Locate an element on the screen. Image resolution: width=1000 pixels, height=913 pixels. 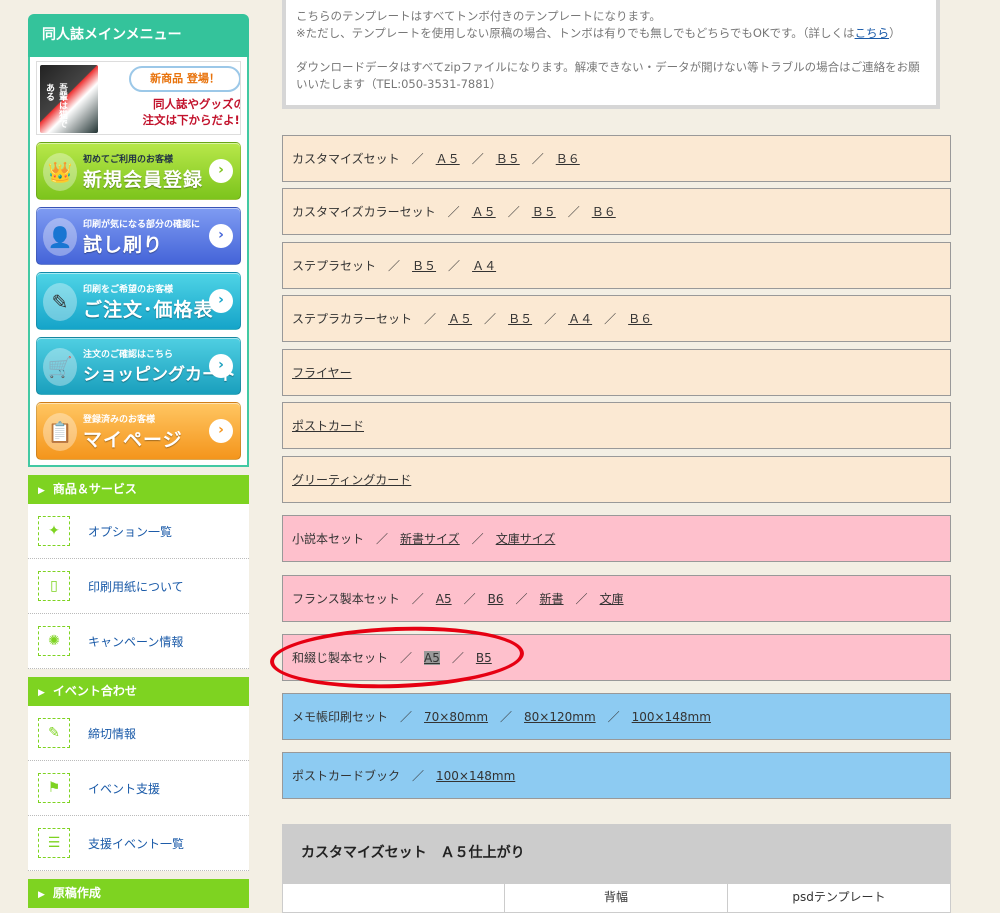
size-link: 新書サイズ is located at coordinates (430, 538).